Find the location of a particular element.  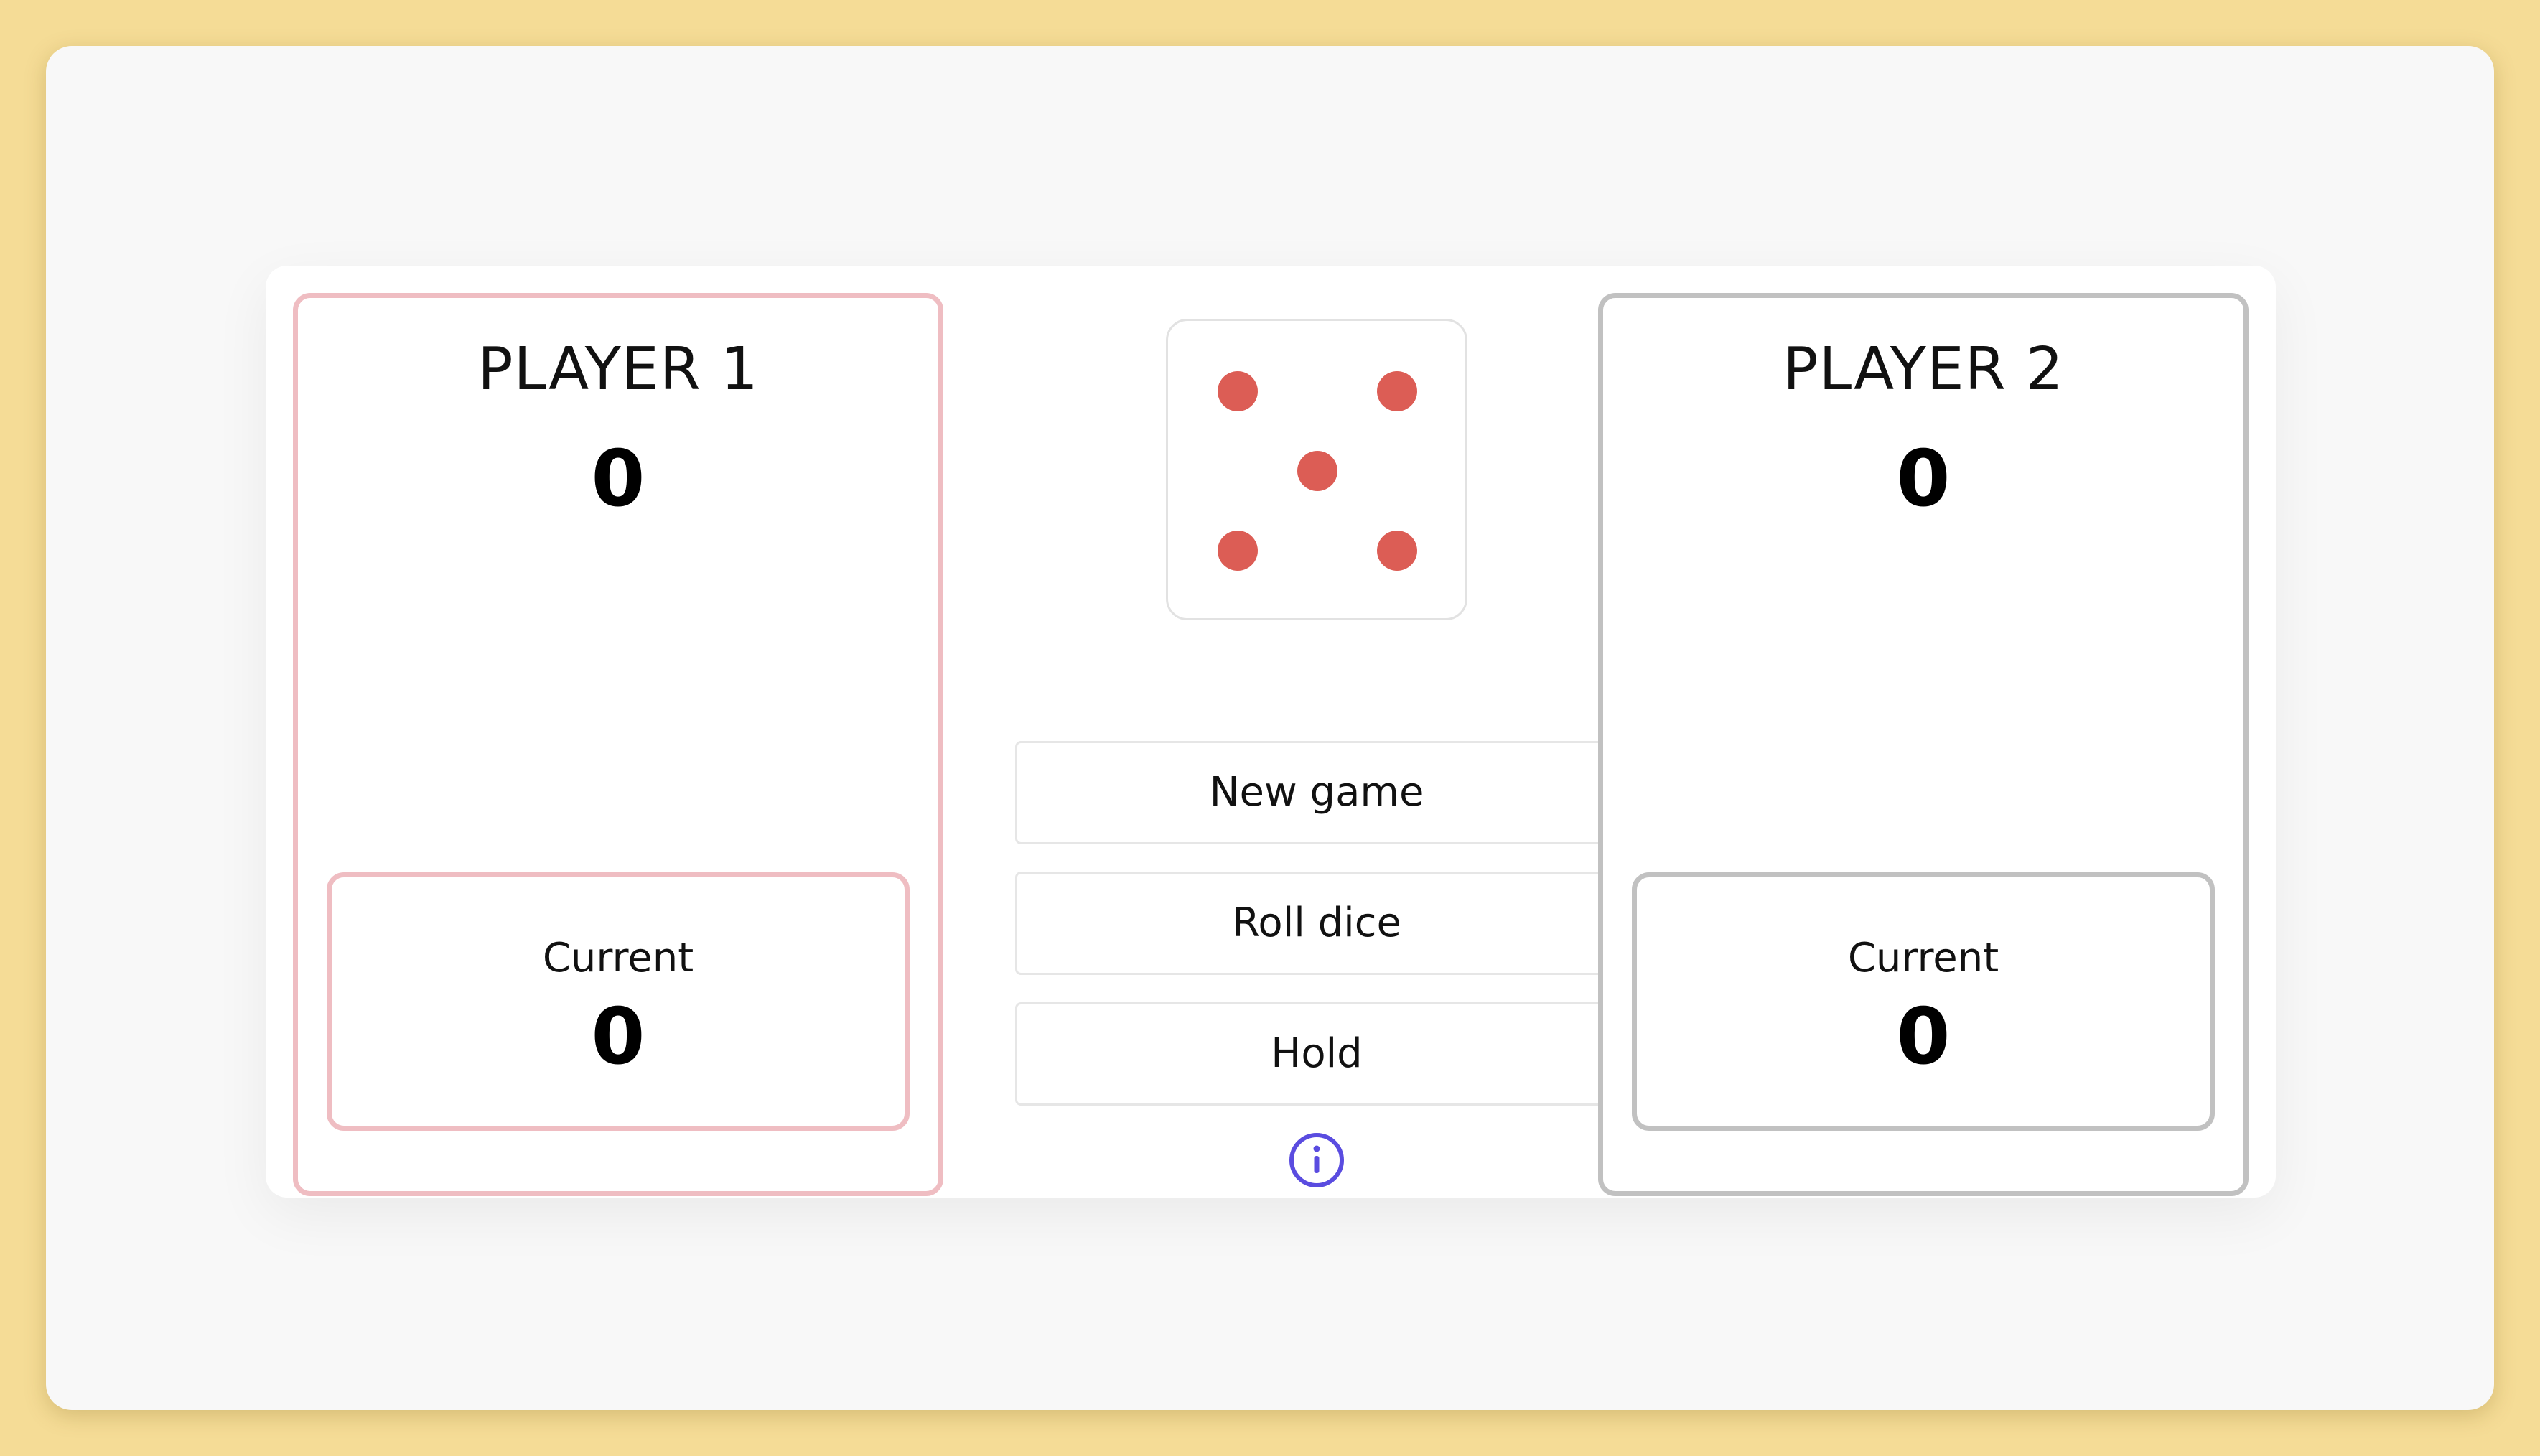

player-2-current-box: Current 0 is located at coordinates (1923, 1001).